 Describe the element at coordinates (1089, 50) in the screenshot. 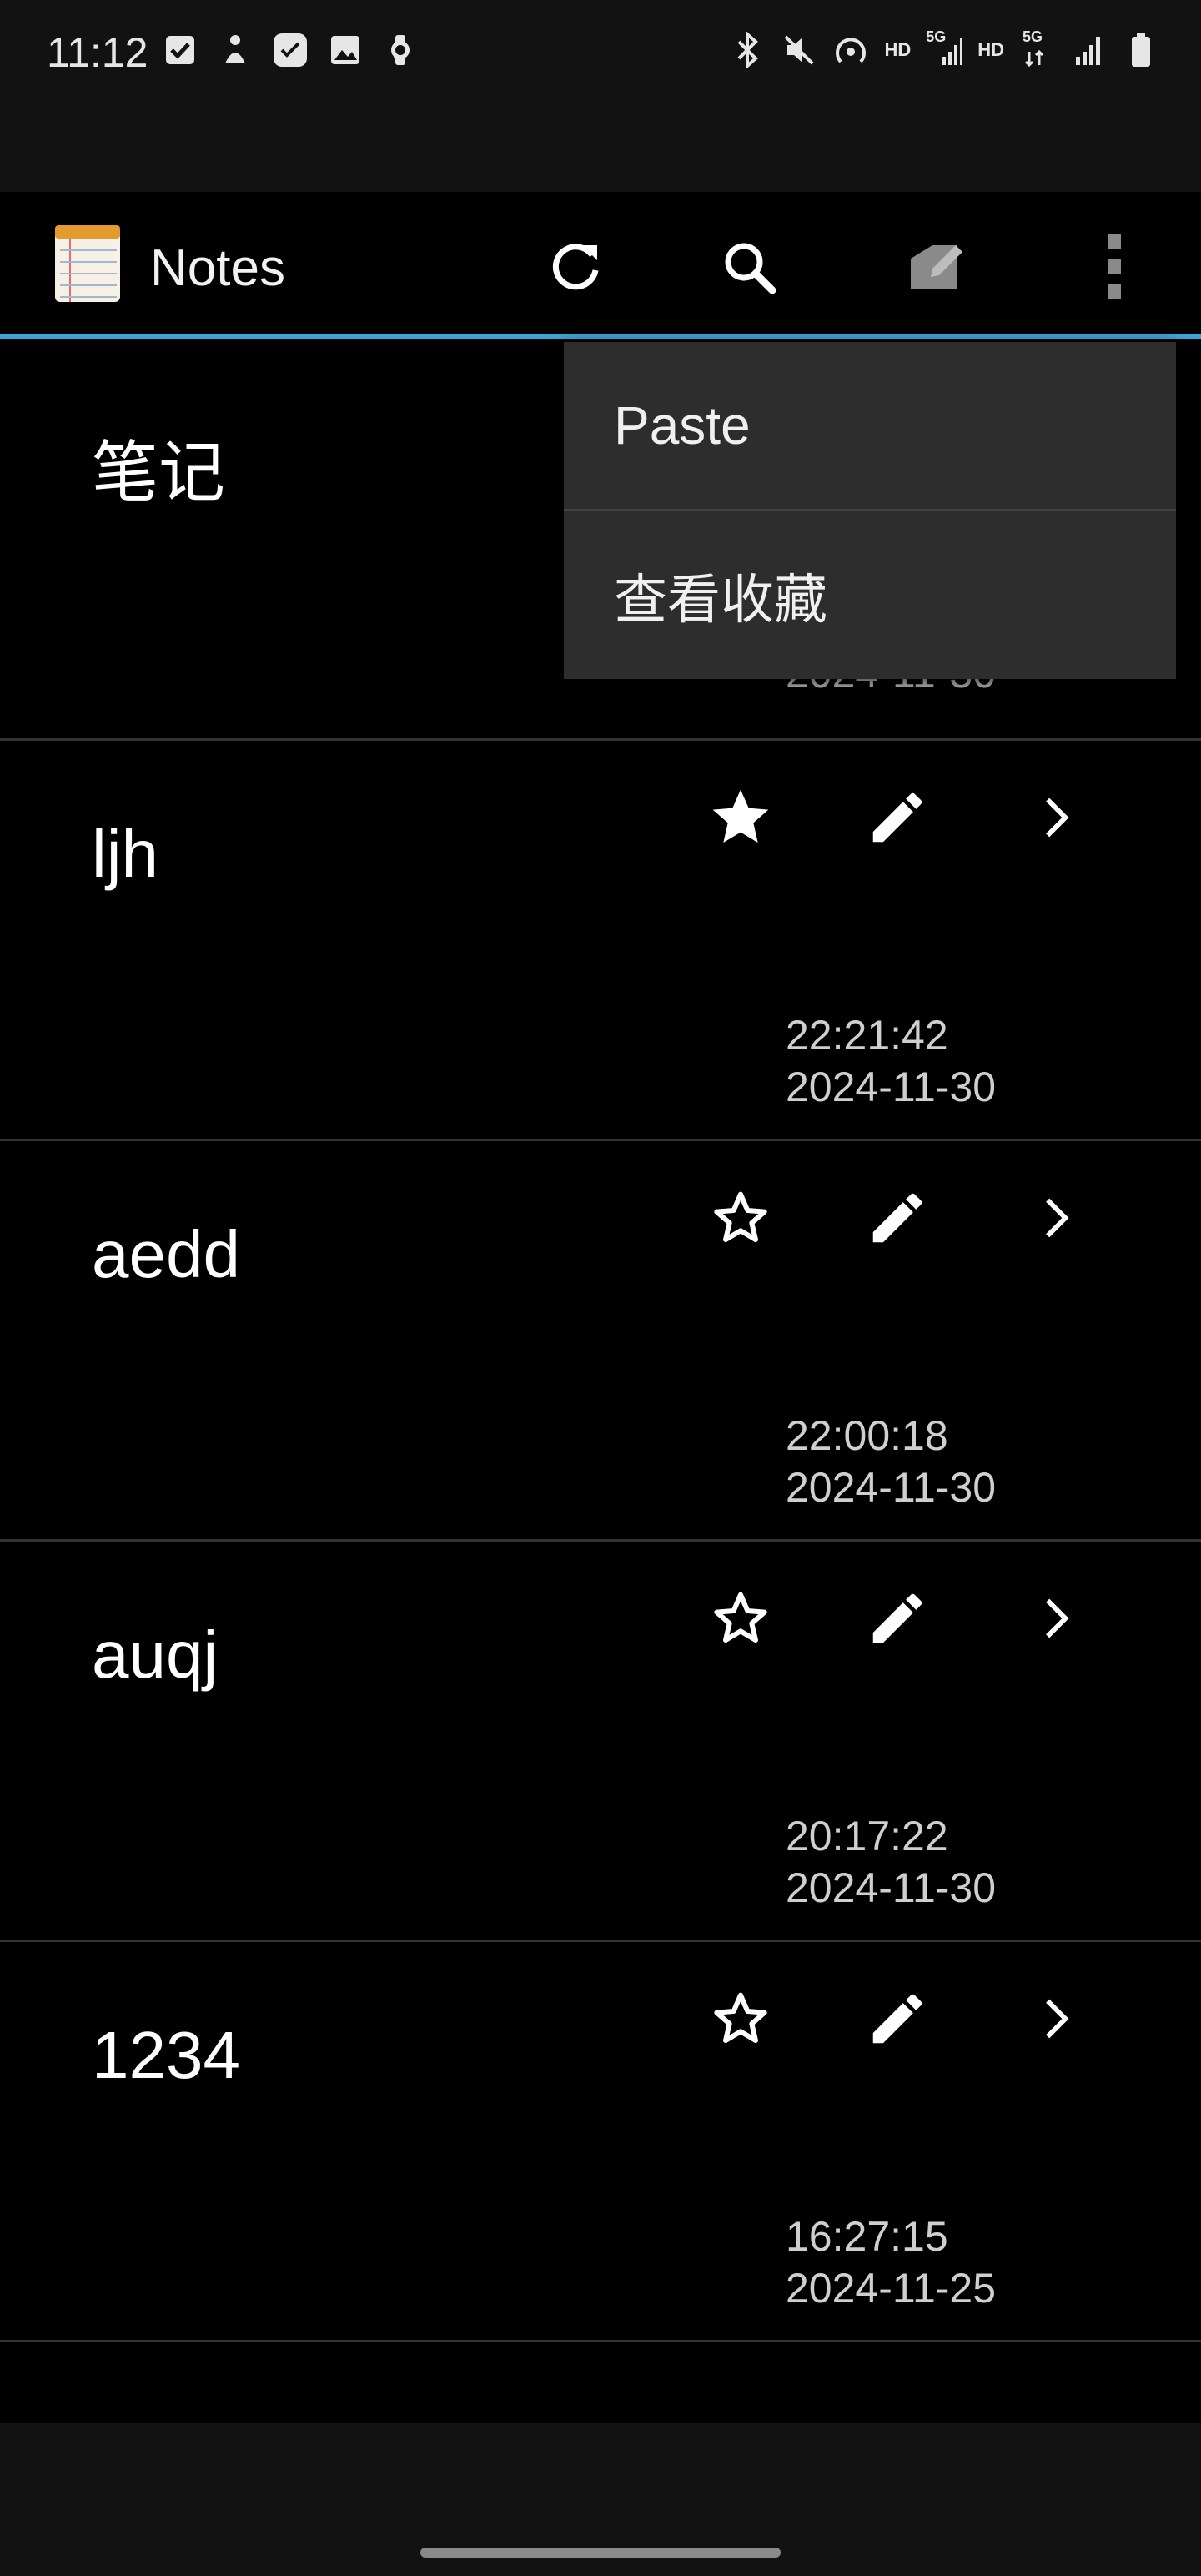

I see `signal-icon` at that location.